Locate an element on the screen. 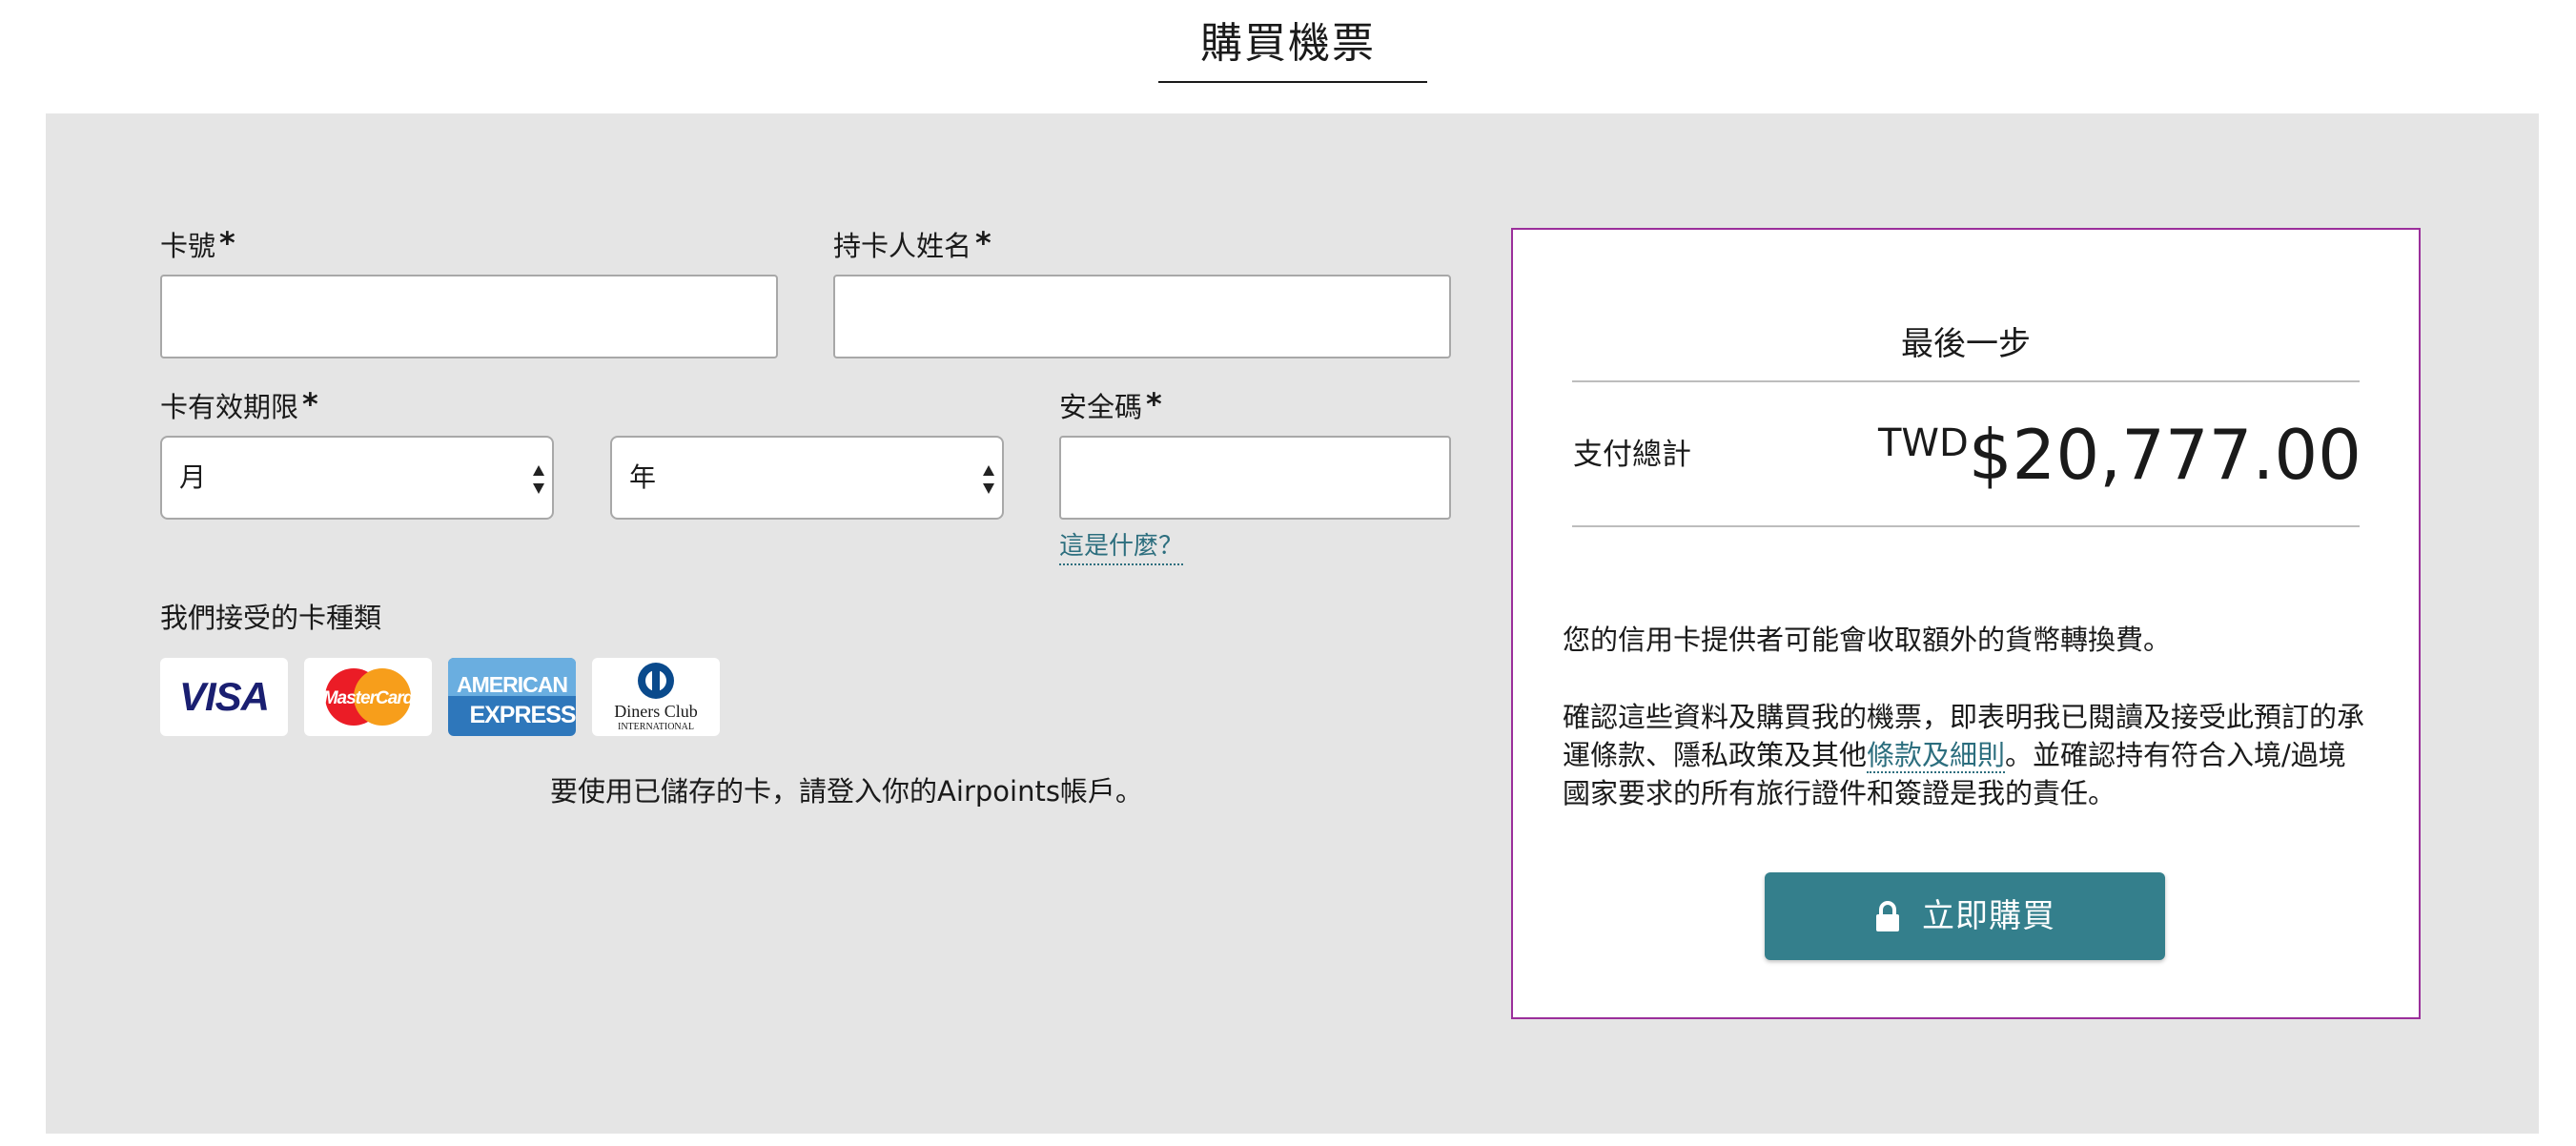 The height and width of the screenshot is (1146, 2576). fx-notice: 您的信用卡提供者可能會收取額外的貨幣轉換費。 is located at coordinates (1868, 640).